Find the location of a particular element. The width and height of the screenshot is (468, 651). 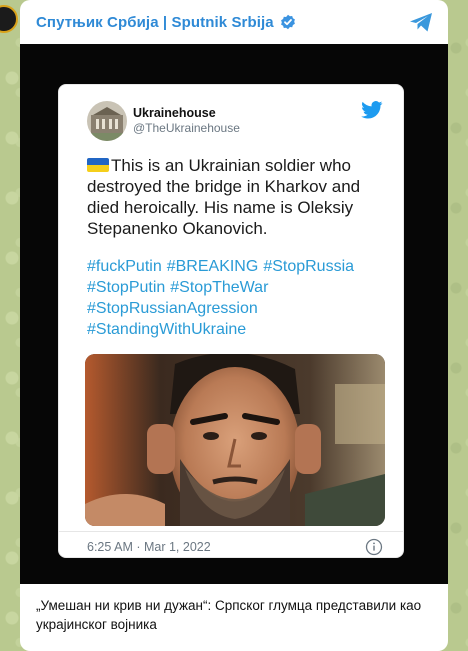

hashtag: #StopRussianAgression is located at coordinates (172, 308).